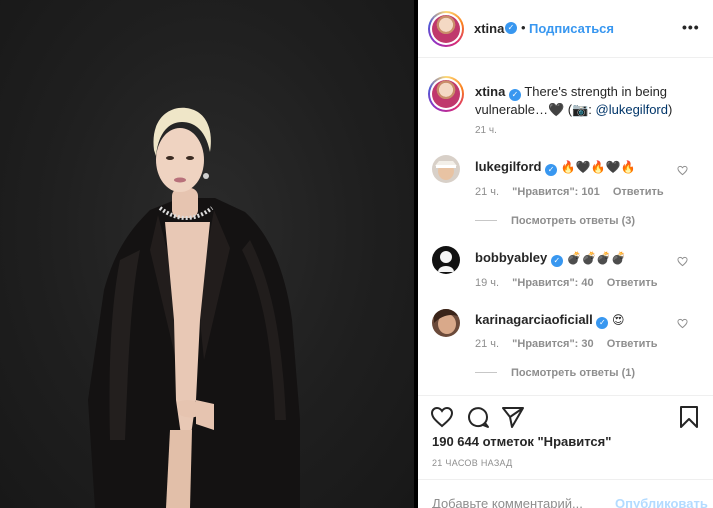 The width and height of the screenshot is (713, 508). What do you see at coordinates (573, 373) in the screenshot?
I see `view-replies-label: Посмотреть ответы (1)` at bounding box center [573, 373].